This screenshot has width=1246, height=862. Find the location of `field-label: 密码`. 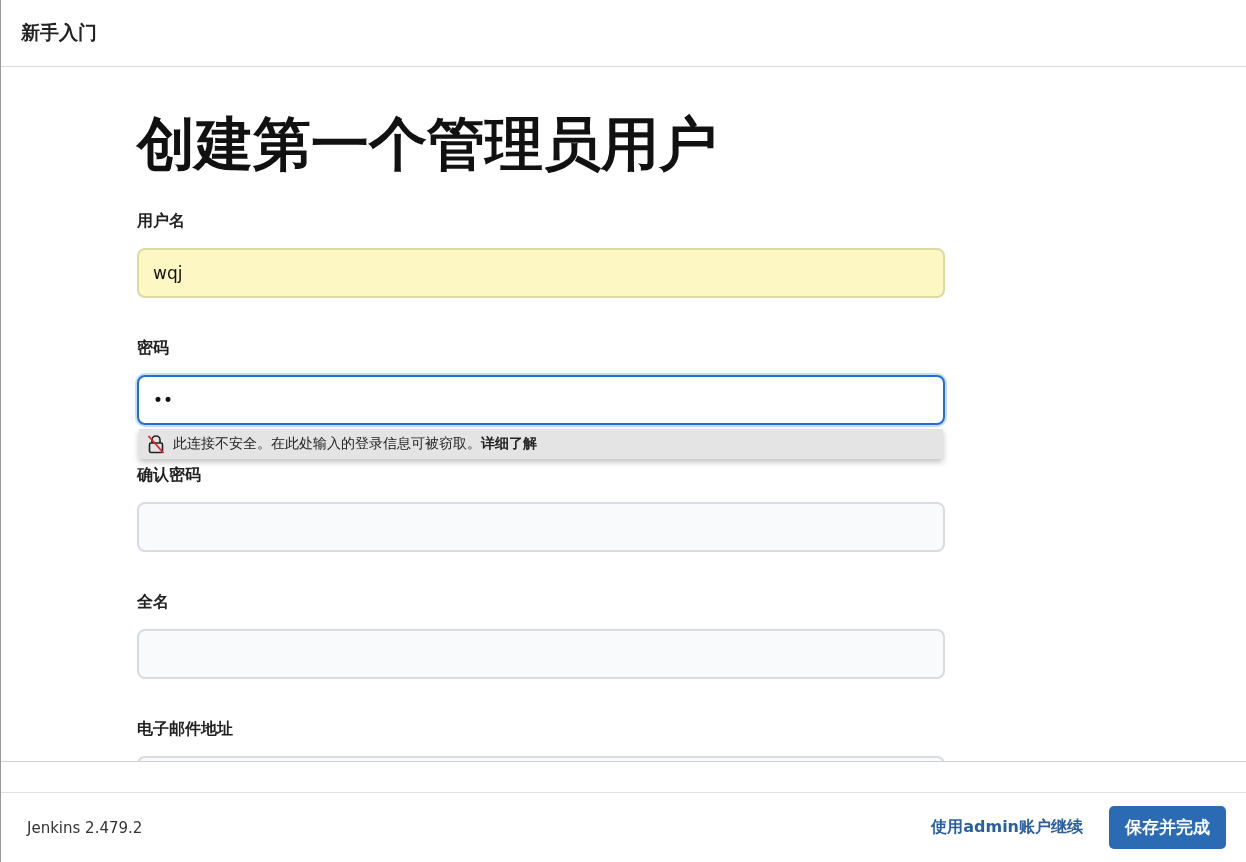

field-label: 密码 is located at coordinates (153, 348).